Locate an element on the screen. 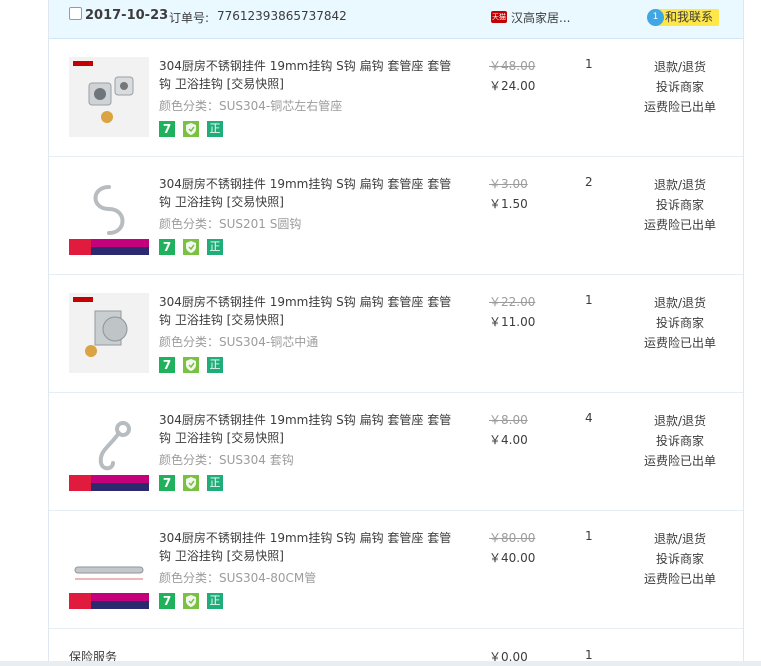 This screenshot has height=666, width=761. original-price: ￥48.00 is located at coordinates (512, 66).